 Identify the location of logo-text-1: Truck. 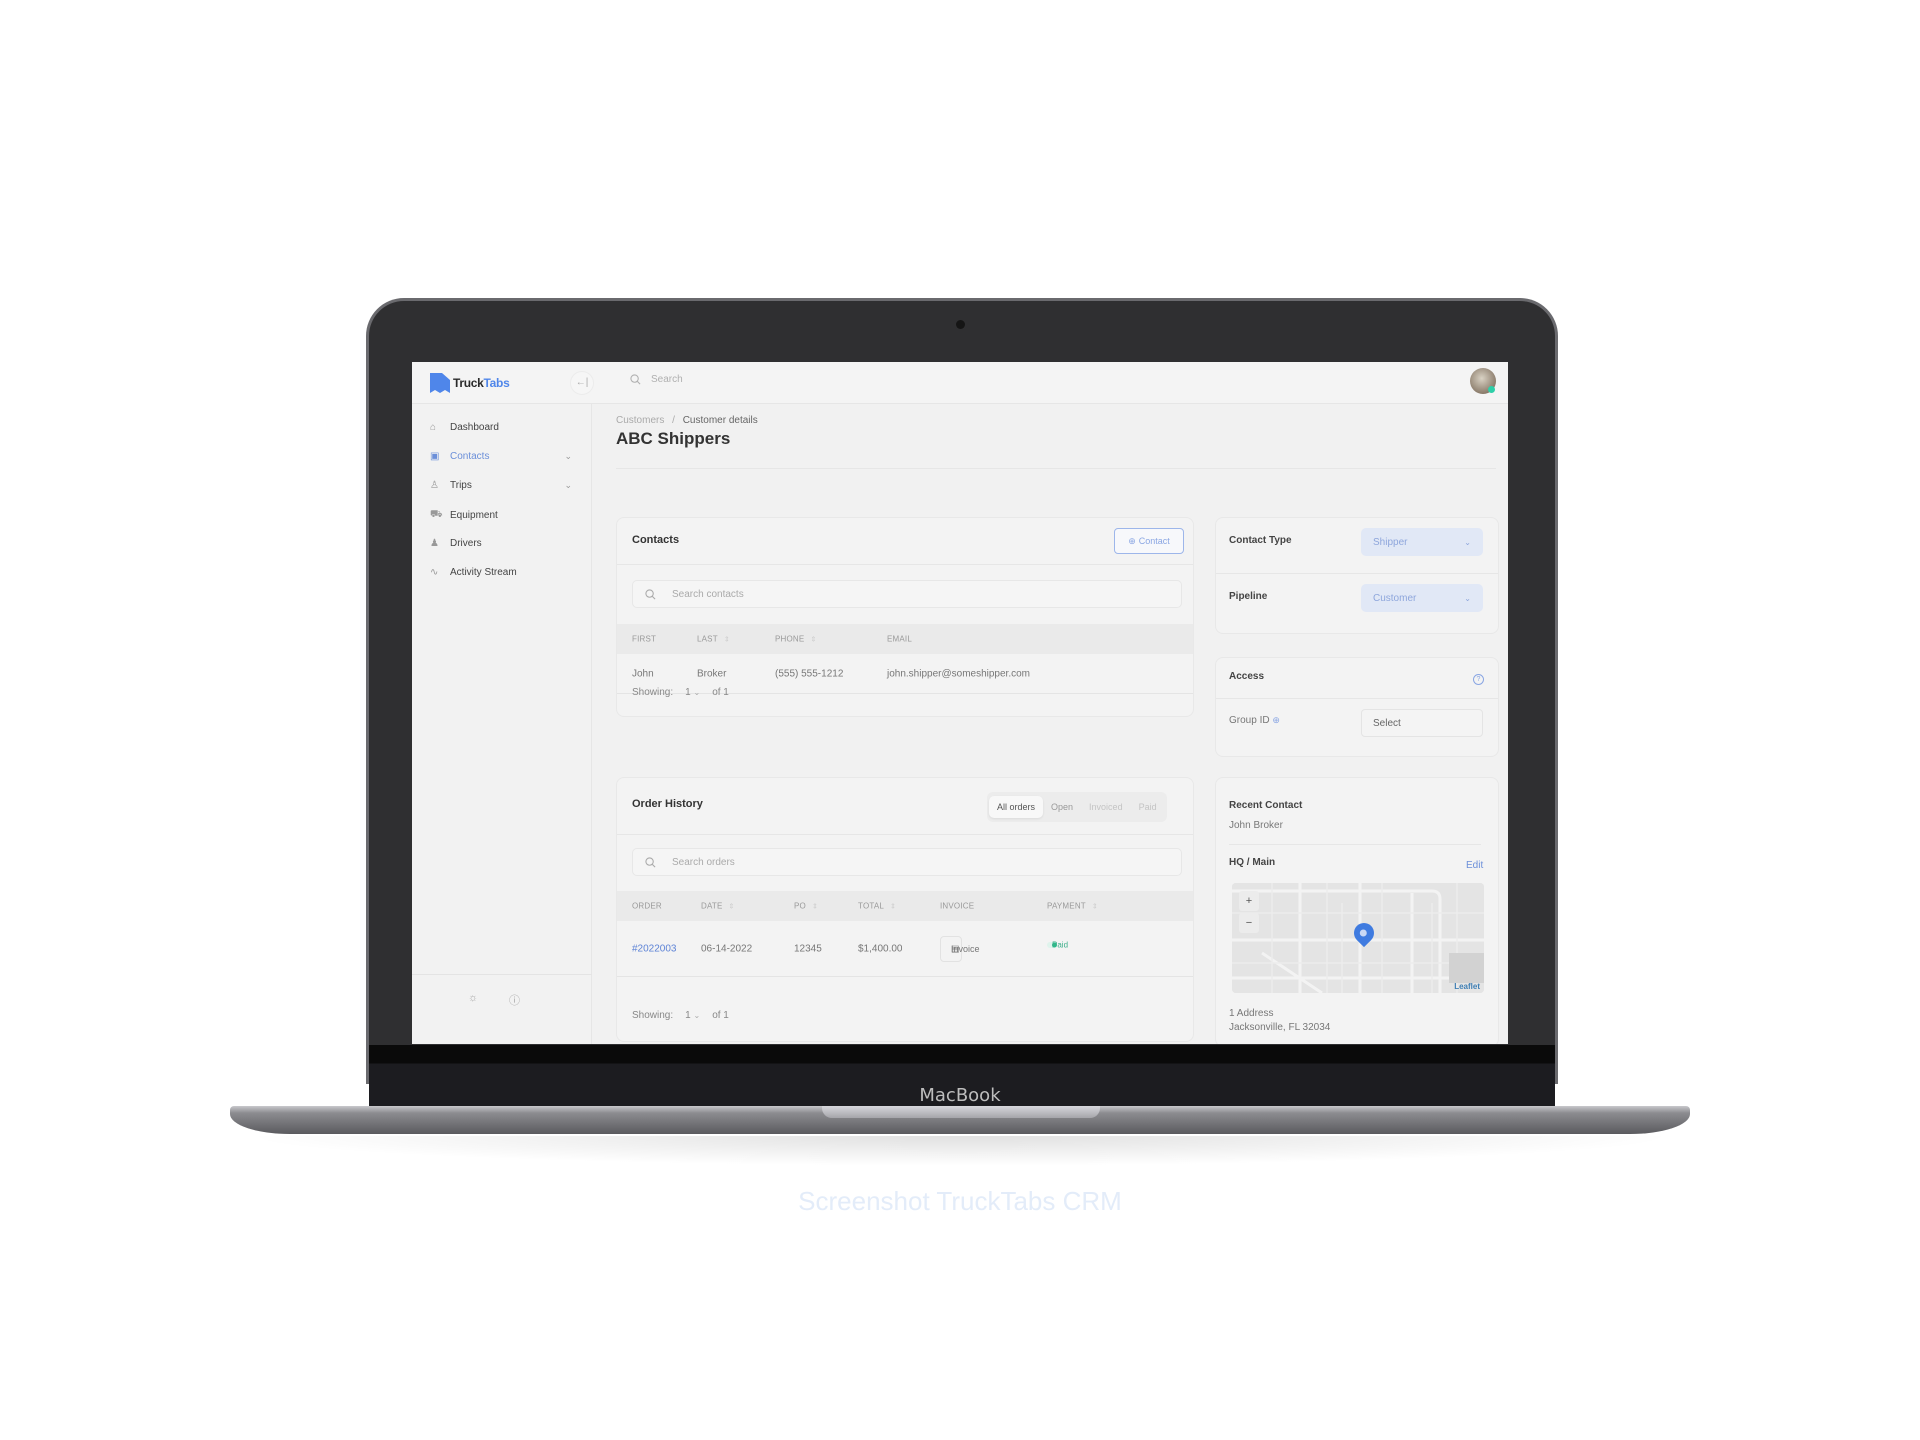
(468, 383).